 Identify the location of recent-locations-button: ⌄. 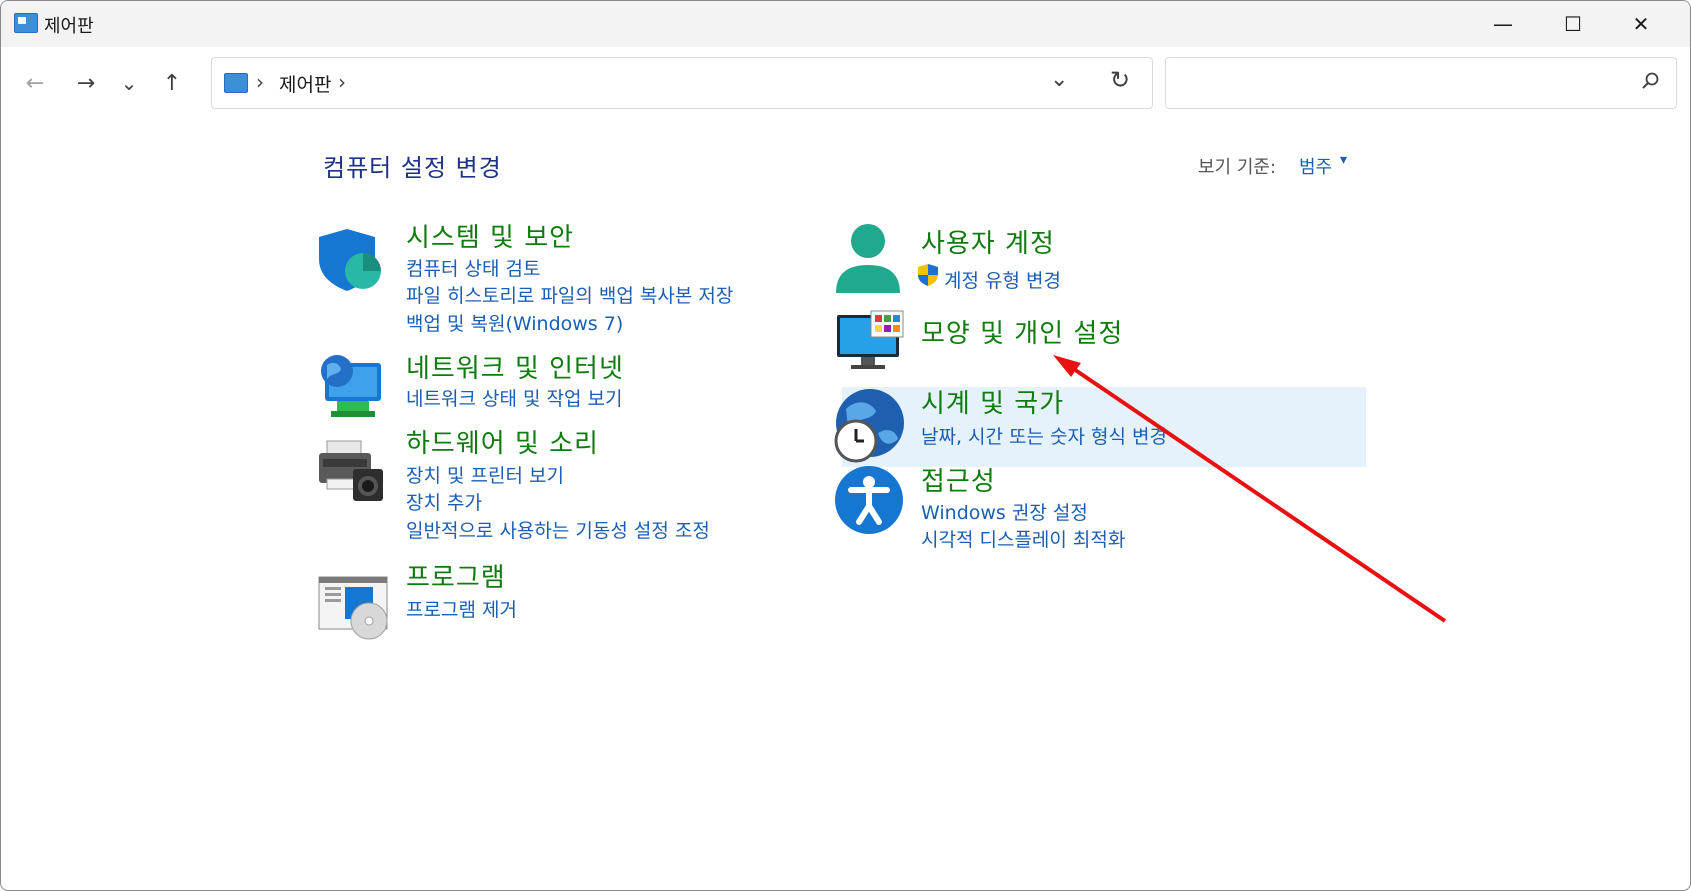
(129, 83).